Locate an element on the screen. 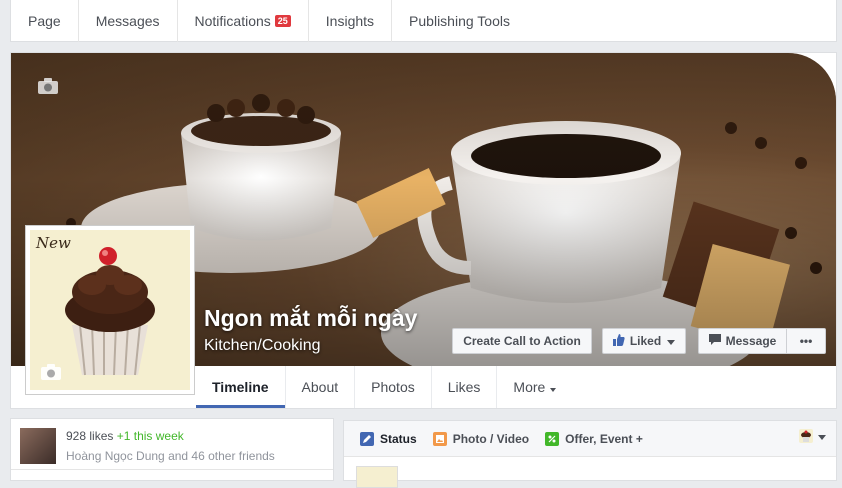 This screenshot has width=842, height=488. profile-picture: New is located at coordinates (110, 310).